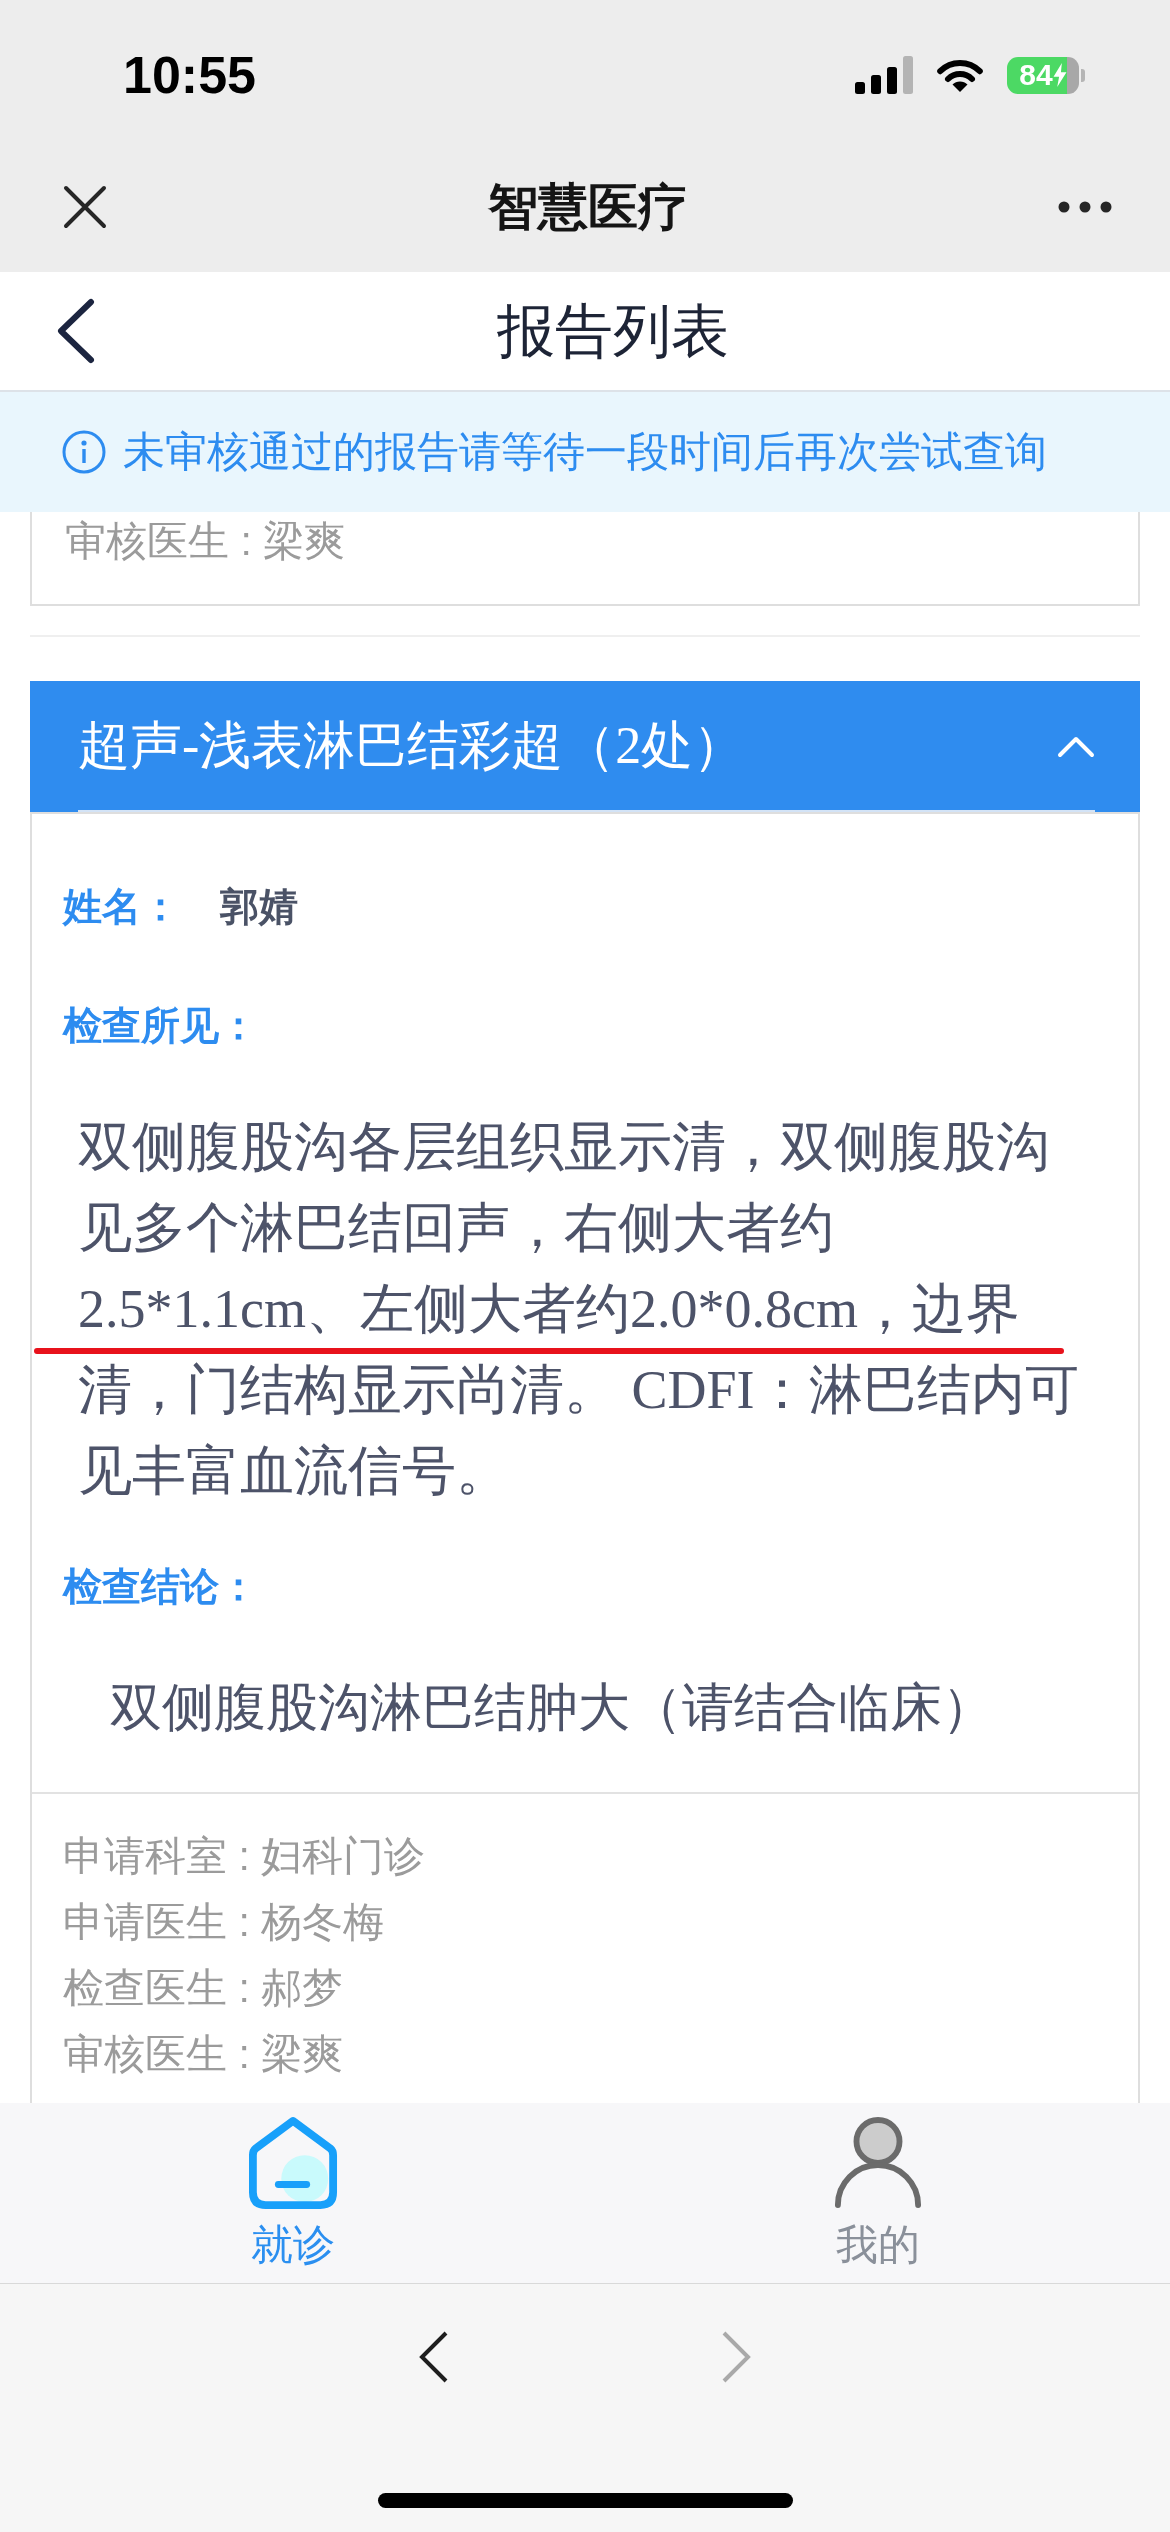 This screenshot has height=2532, width=1170. What do you see at coordinates (224, 1922) in the screenshot?
I see `report-meta-line: 申请医生 : 杨冬梅` at bounding box center [224, 1922].